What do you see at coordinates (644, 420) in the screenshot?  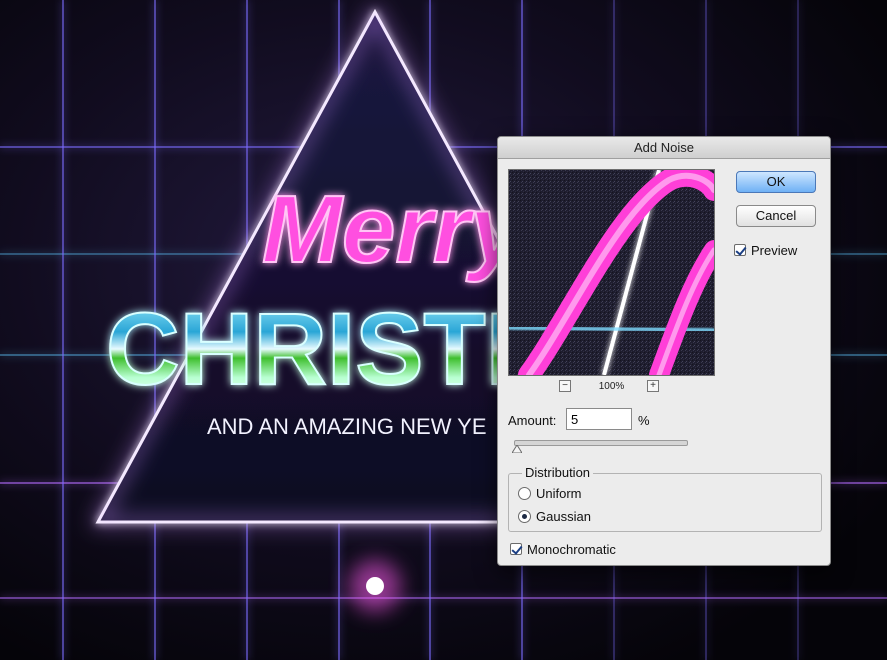 I see `amount-unit: %` at bounding box center [644, 420].